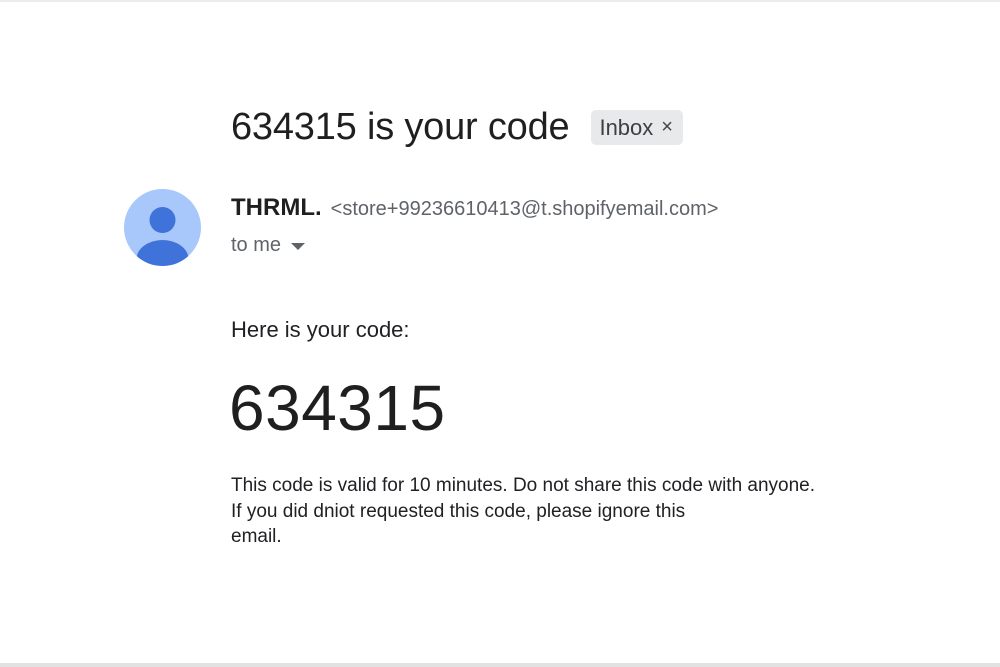 This screenshot has width=1000, height=667. I want to click on sender-avatar, so click(162, 227).